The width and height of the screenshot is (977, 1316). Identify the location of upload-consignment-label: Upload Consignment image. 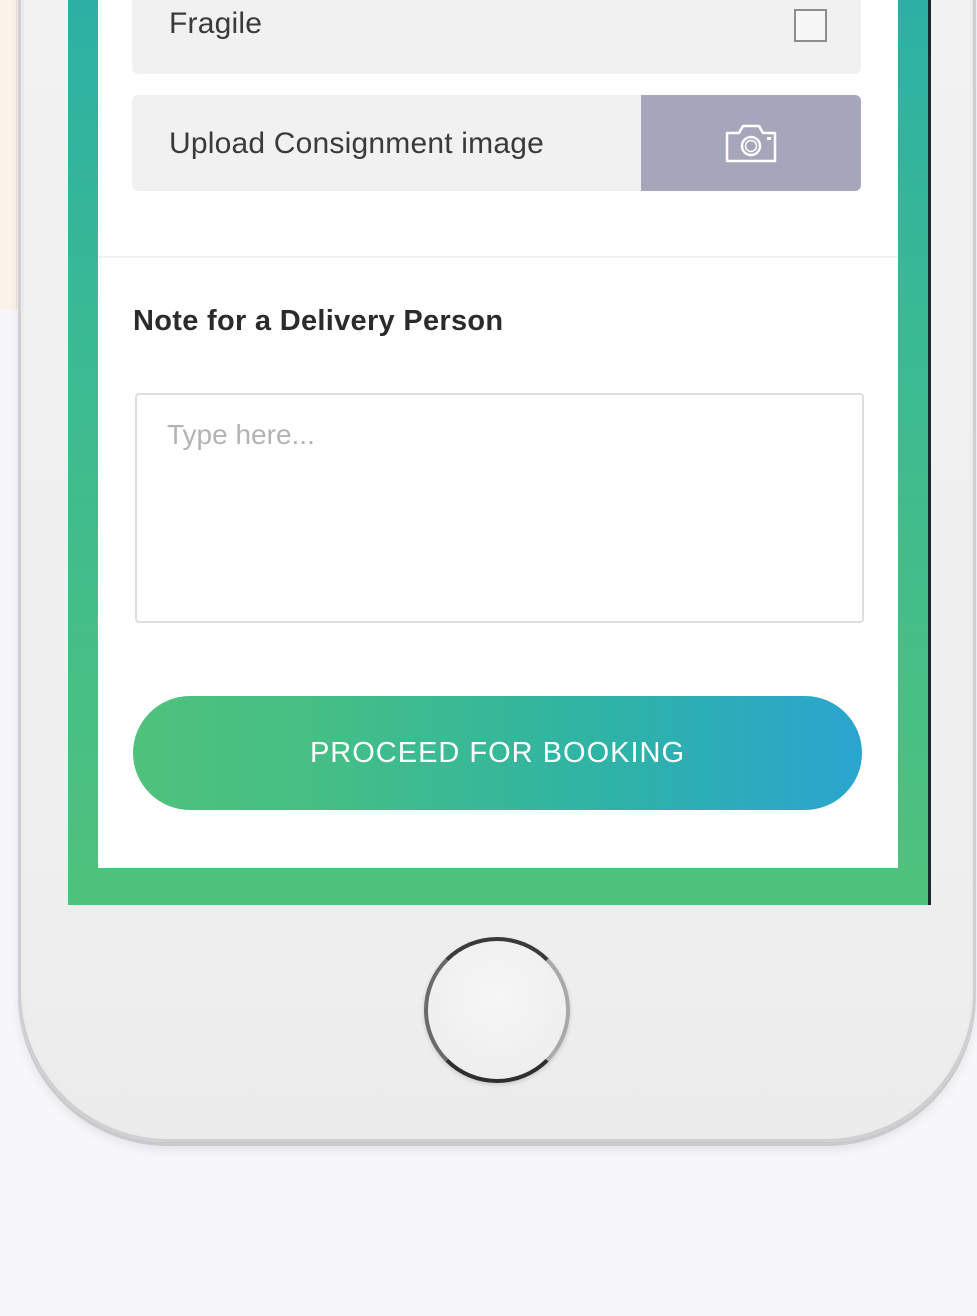
(357, 143).